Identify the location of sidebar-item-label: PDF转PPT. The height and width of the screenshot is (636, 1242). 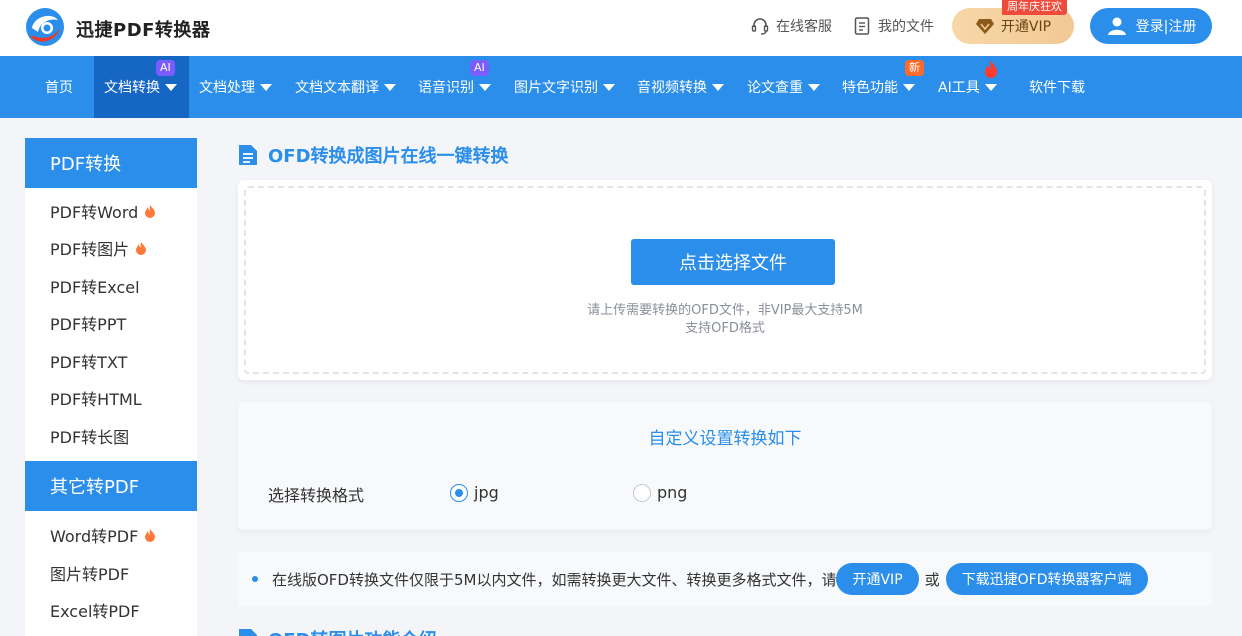
(88, 325).